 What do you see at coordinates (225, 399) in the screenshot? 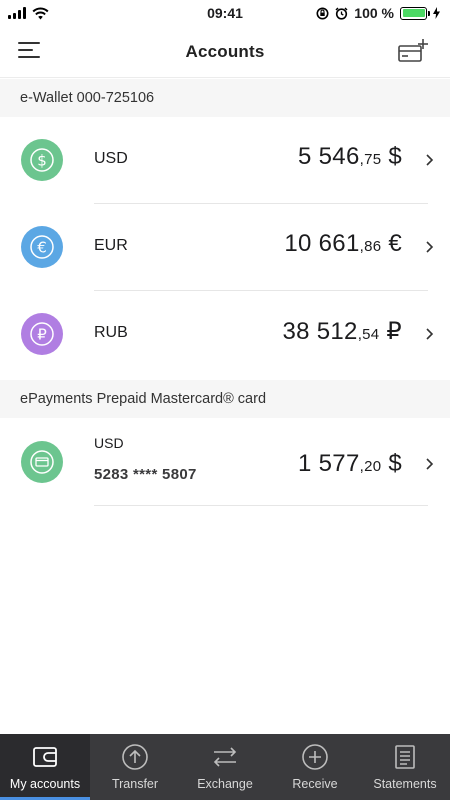
I see `card-section-header: ePayments Prepaid Mastercard® card` at bounding box center [225, 399].